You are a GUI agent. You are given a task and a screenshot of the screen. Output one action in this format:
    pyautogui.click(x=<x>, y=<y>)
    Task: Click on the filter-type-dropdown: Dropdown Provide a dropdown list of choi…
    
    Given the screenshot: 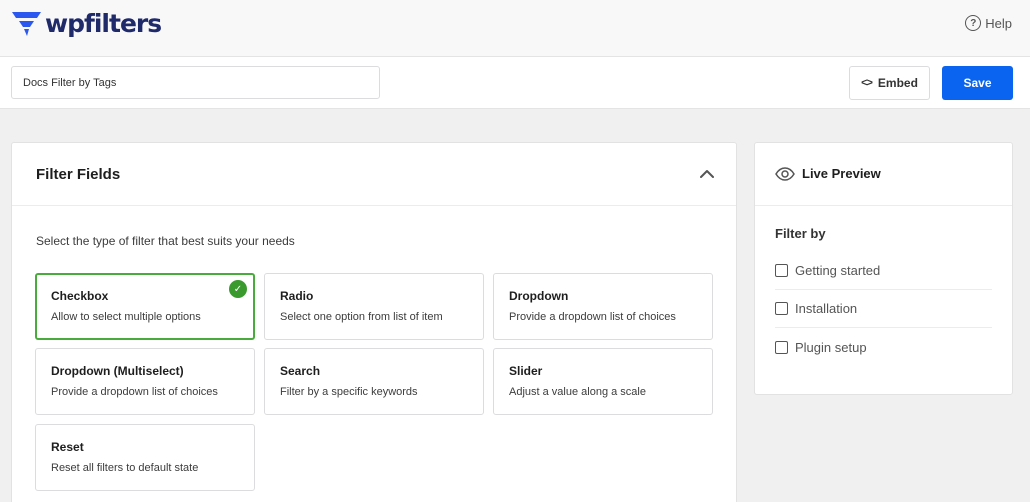 What is the action you would take?
    pyautogui.click(x=603, y=306)
    